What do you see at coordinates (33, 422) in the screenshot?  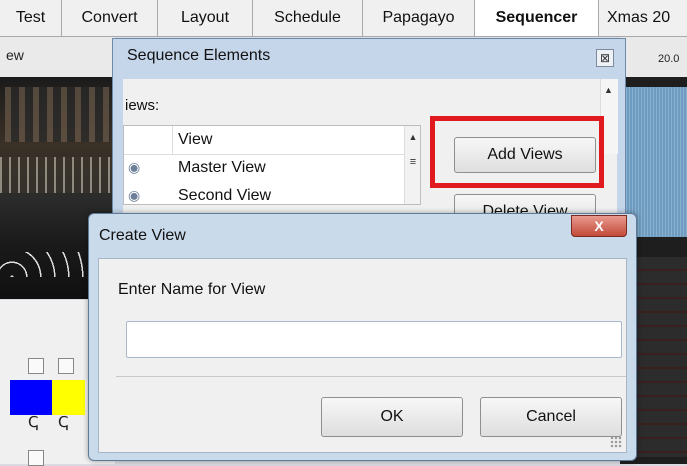 I see `lock-icon: ↅ` at bounding box center [33, 422].